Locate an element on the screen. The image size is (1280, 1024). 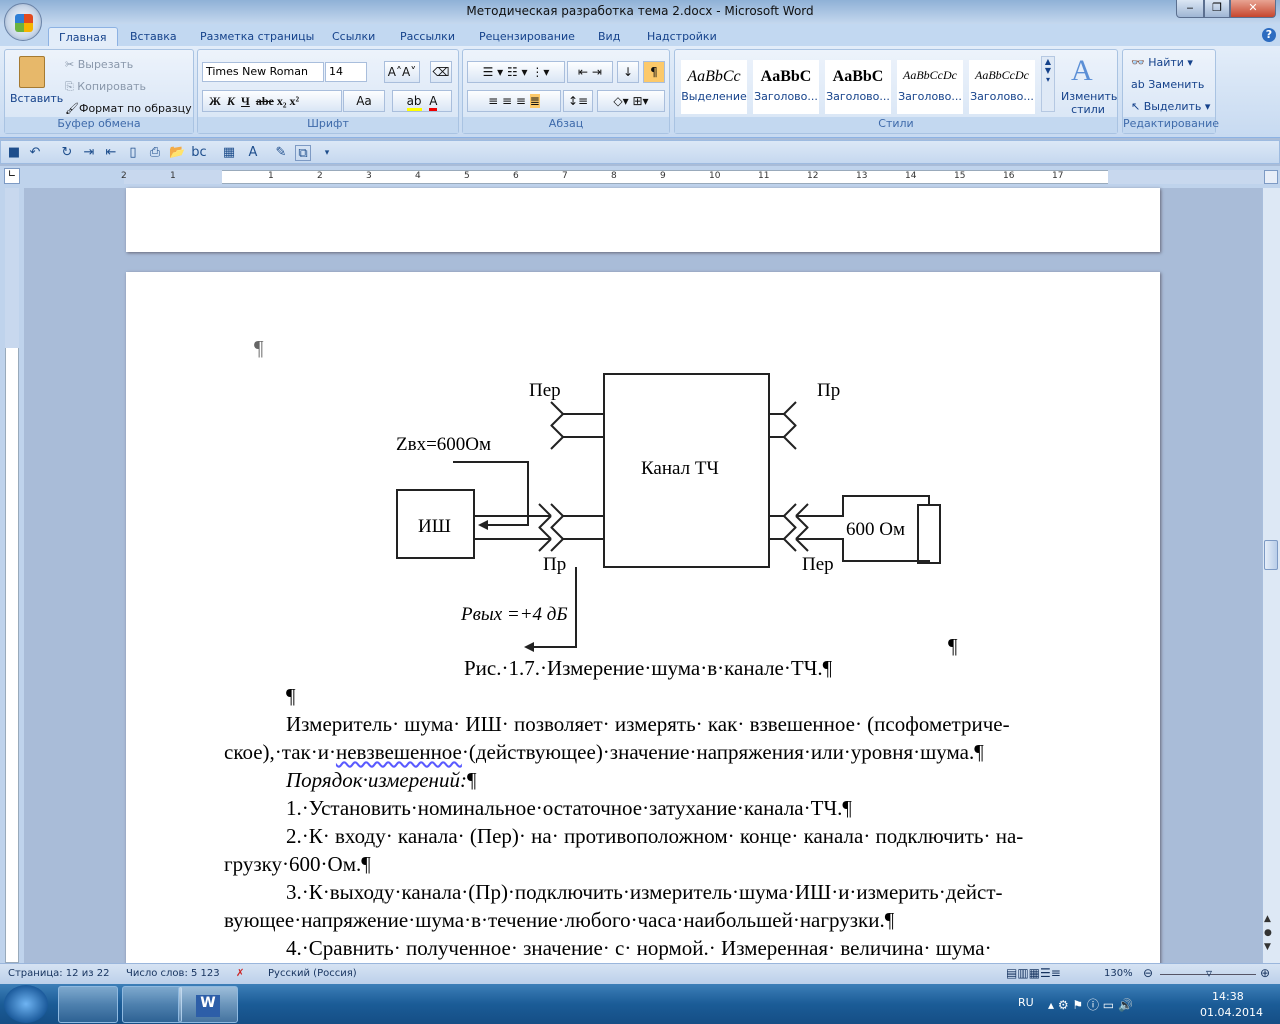
highlight-and-color-buttons: ab A is located at coordinates (422, 101).